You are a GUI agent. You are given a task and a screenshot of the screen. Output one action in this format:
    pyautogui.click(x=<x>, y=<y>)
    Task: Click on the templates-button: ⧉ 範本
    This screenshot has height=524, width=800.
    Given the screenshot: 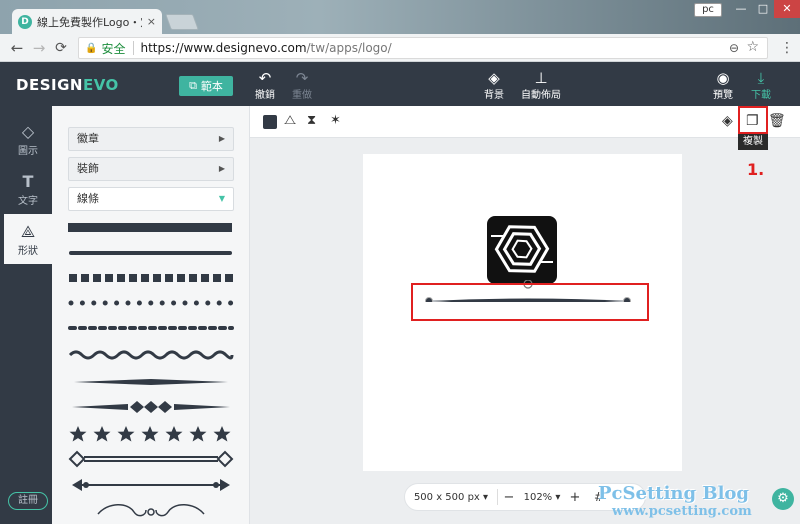 What is the action you would take?
    pyautogui.click(x=206, y=86)
    